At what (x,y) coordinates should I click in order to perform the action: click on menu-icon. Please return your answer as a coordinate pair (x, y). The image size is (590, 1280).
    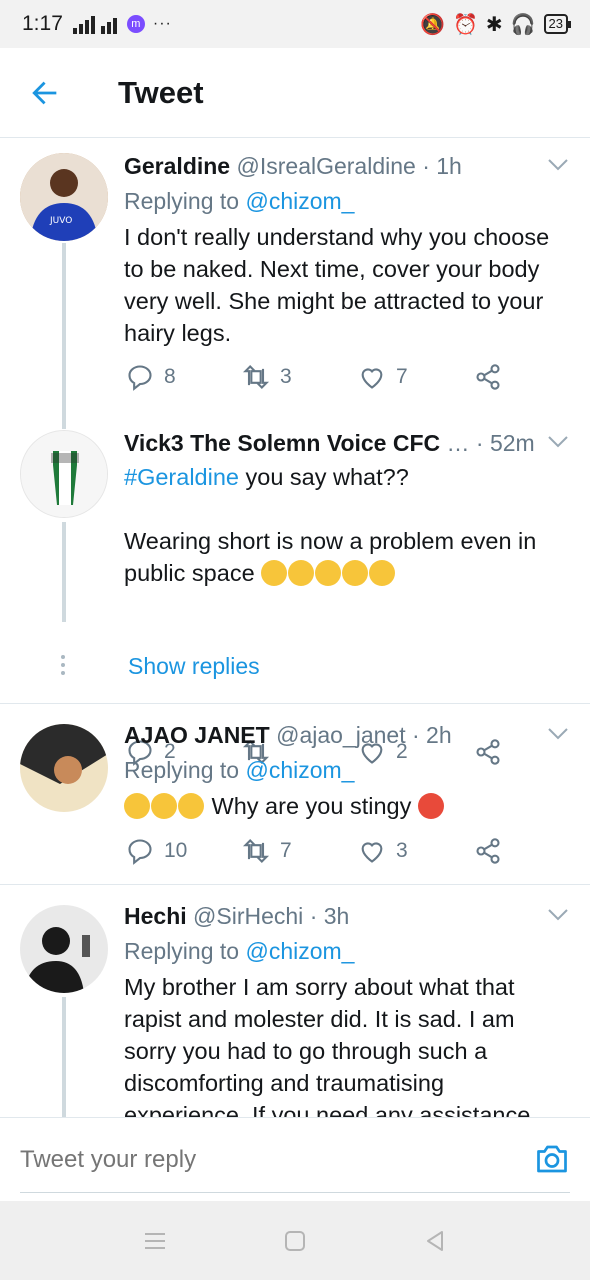
    Looking at the image, I should click on (155, 1241).